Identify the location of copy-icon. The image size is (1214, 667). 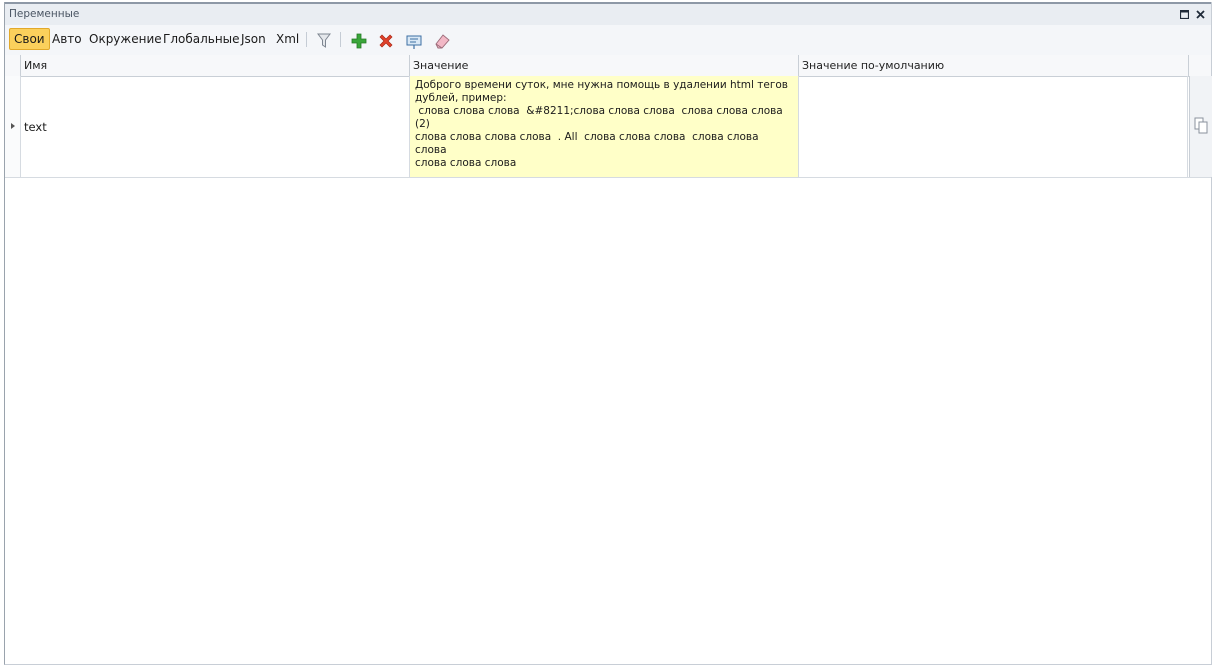
(1201, 127).